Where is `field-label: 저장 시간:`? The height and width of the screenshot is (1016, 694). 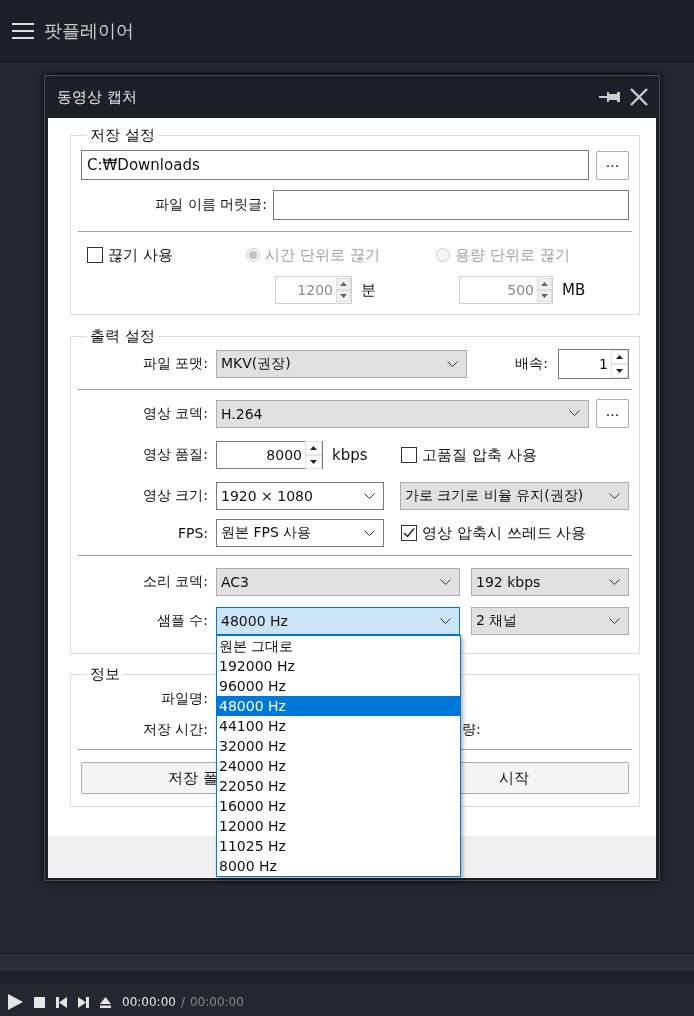 field-label: 저장 시간: is located at coordinates (174, 730).